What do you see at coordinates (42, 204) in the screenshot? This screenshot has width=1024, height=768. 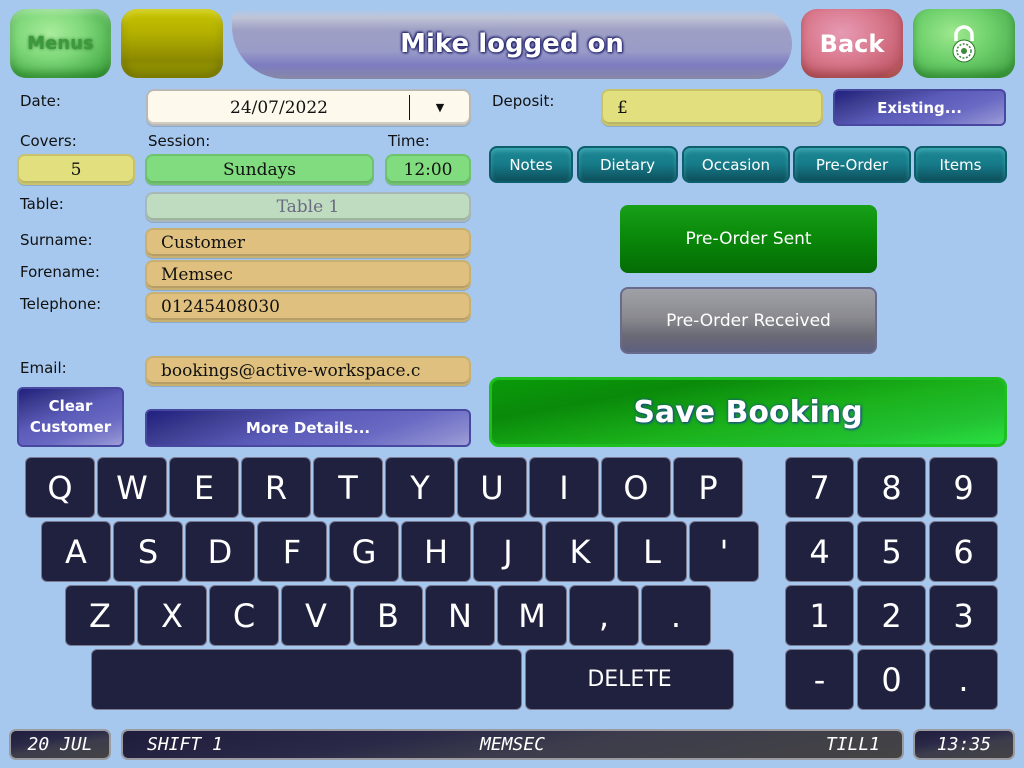 I see `table-label: Table:` at bounding box center [42, 204].